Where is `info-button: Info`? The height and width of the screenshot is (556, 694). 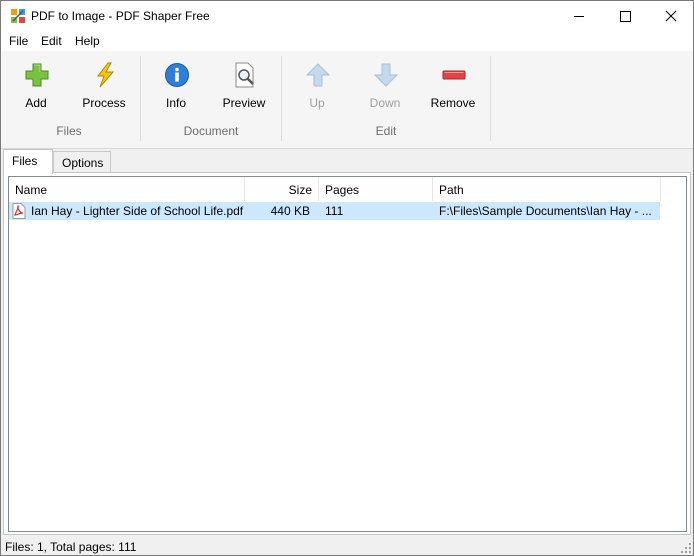 info-button: Info is located at coordinates (176, 89).